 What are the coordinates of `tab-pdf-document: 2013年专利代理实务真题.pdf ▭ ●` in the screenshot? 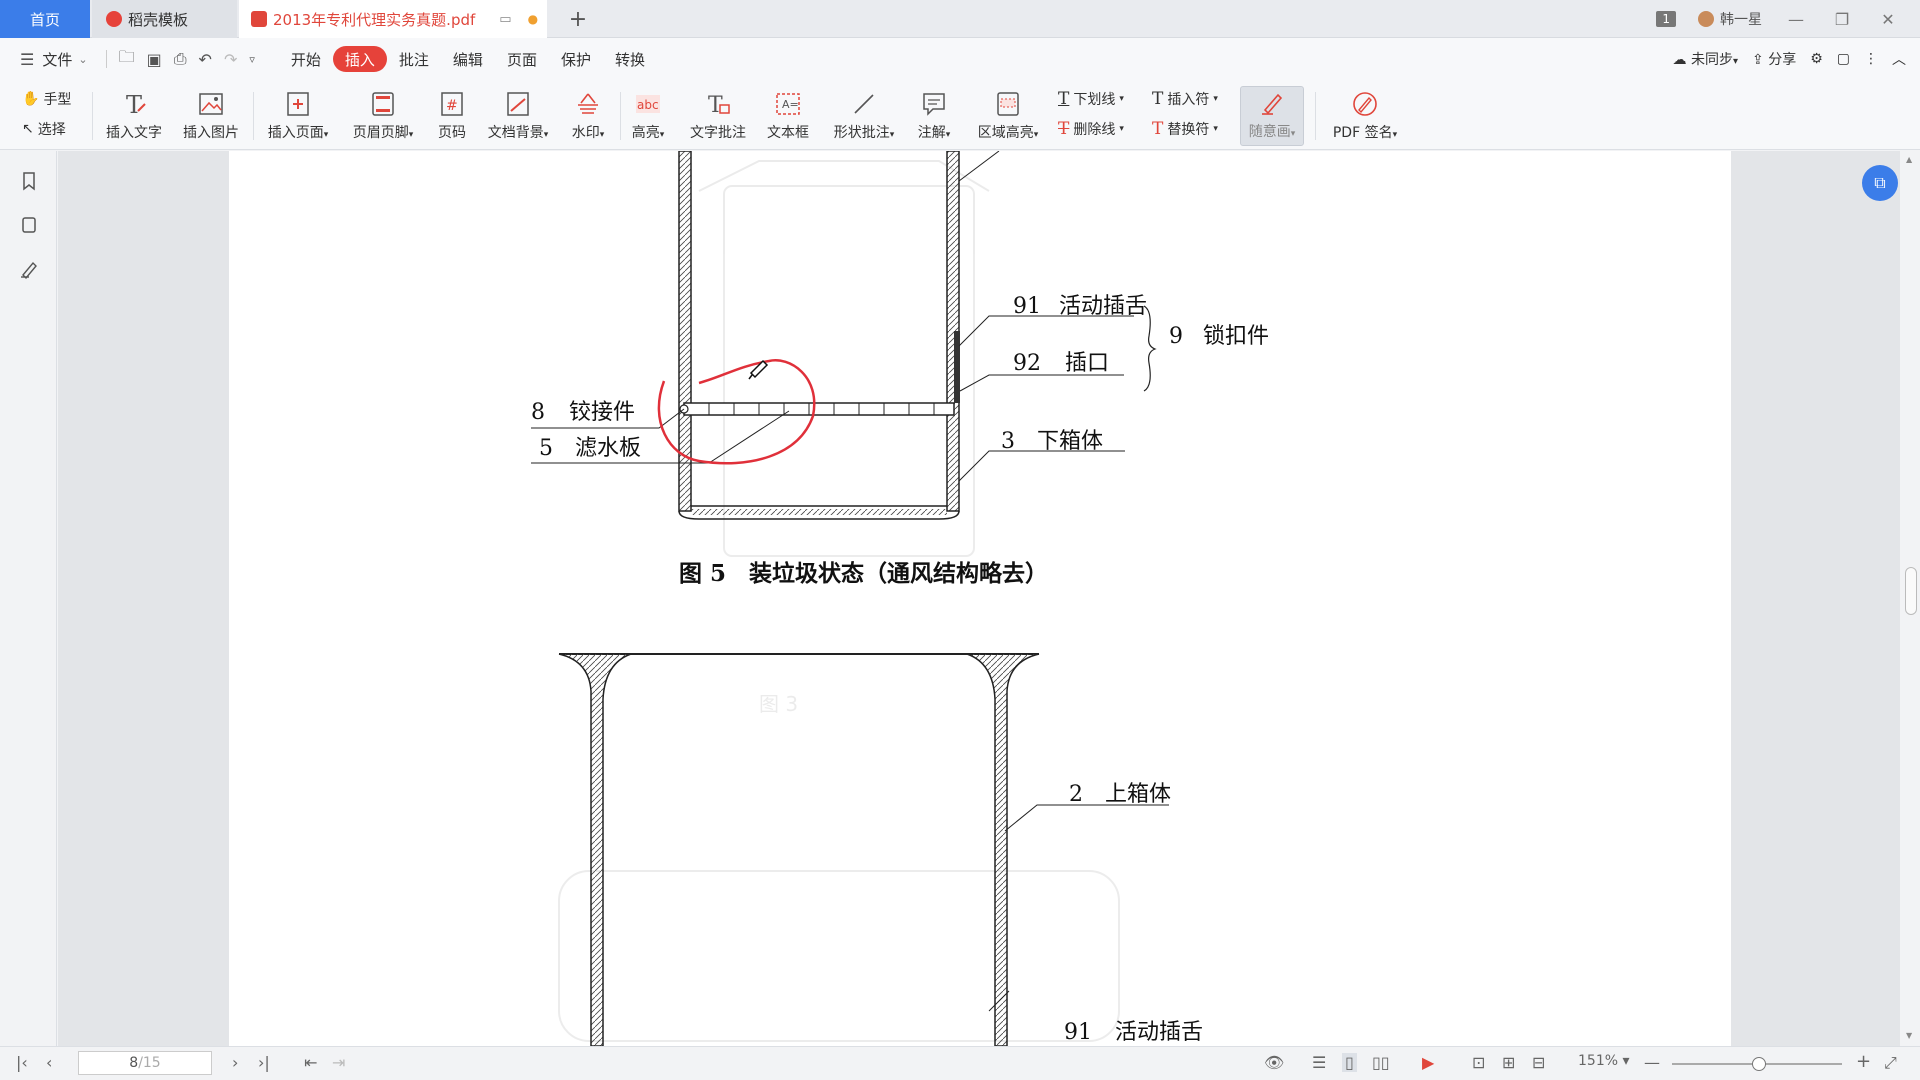 It's located at (393, 19).